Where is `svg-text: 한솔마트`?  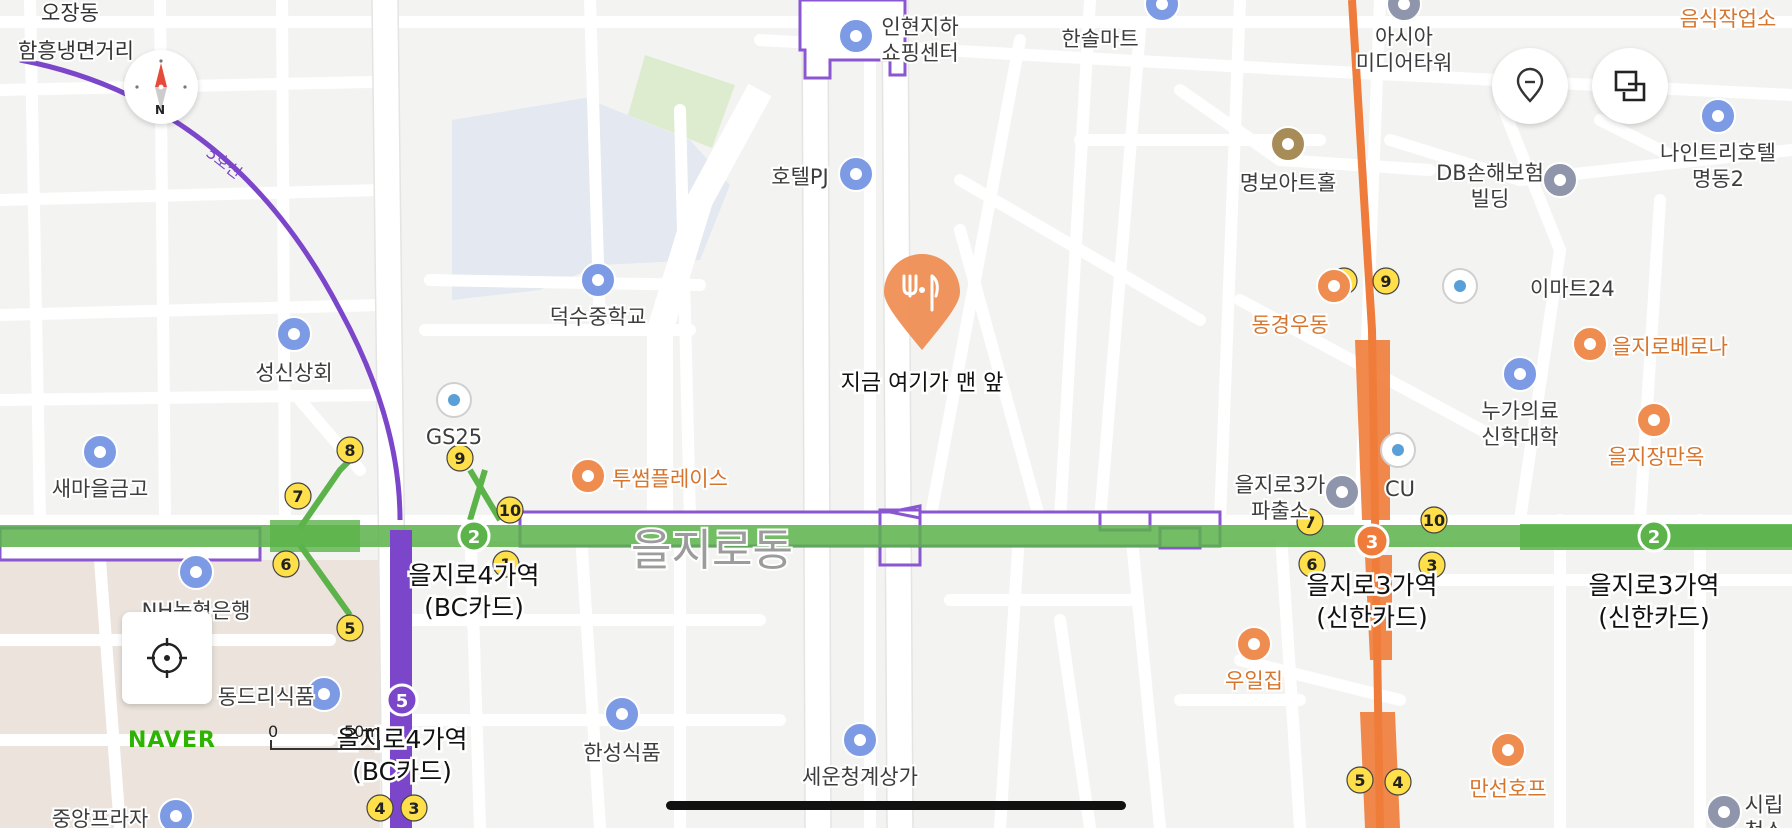 svg-text: 한솔마트 is located at coordinates (1099, 39).